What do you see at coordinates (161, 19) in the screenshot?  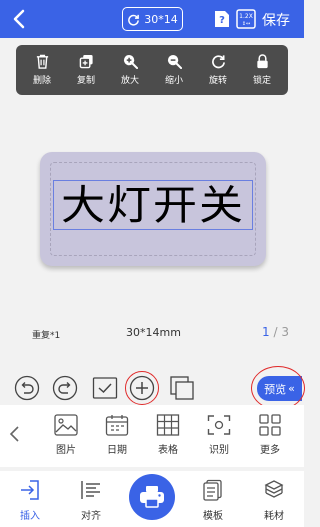 I see `label-size-text: 30*14` at bounding box center [161, 19].